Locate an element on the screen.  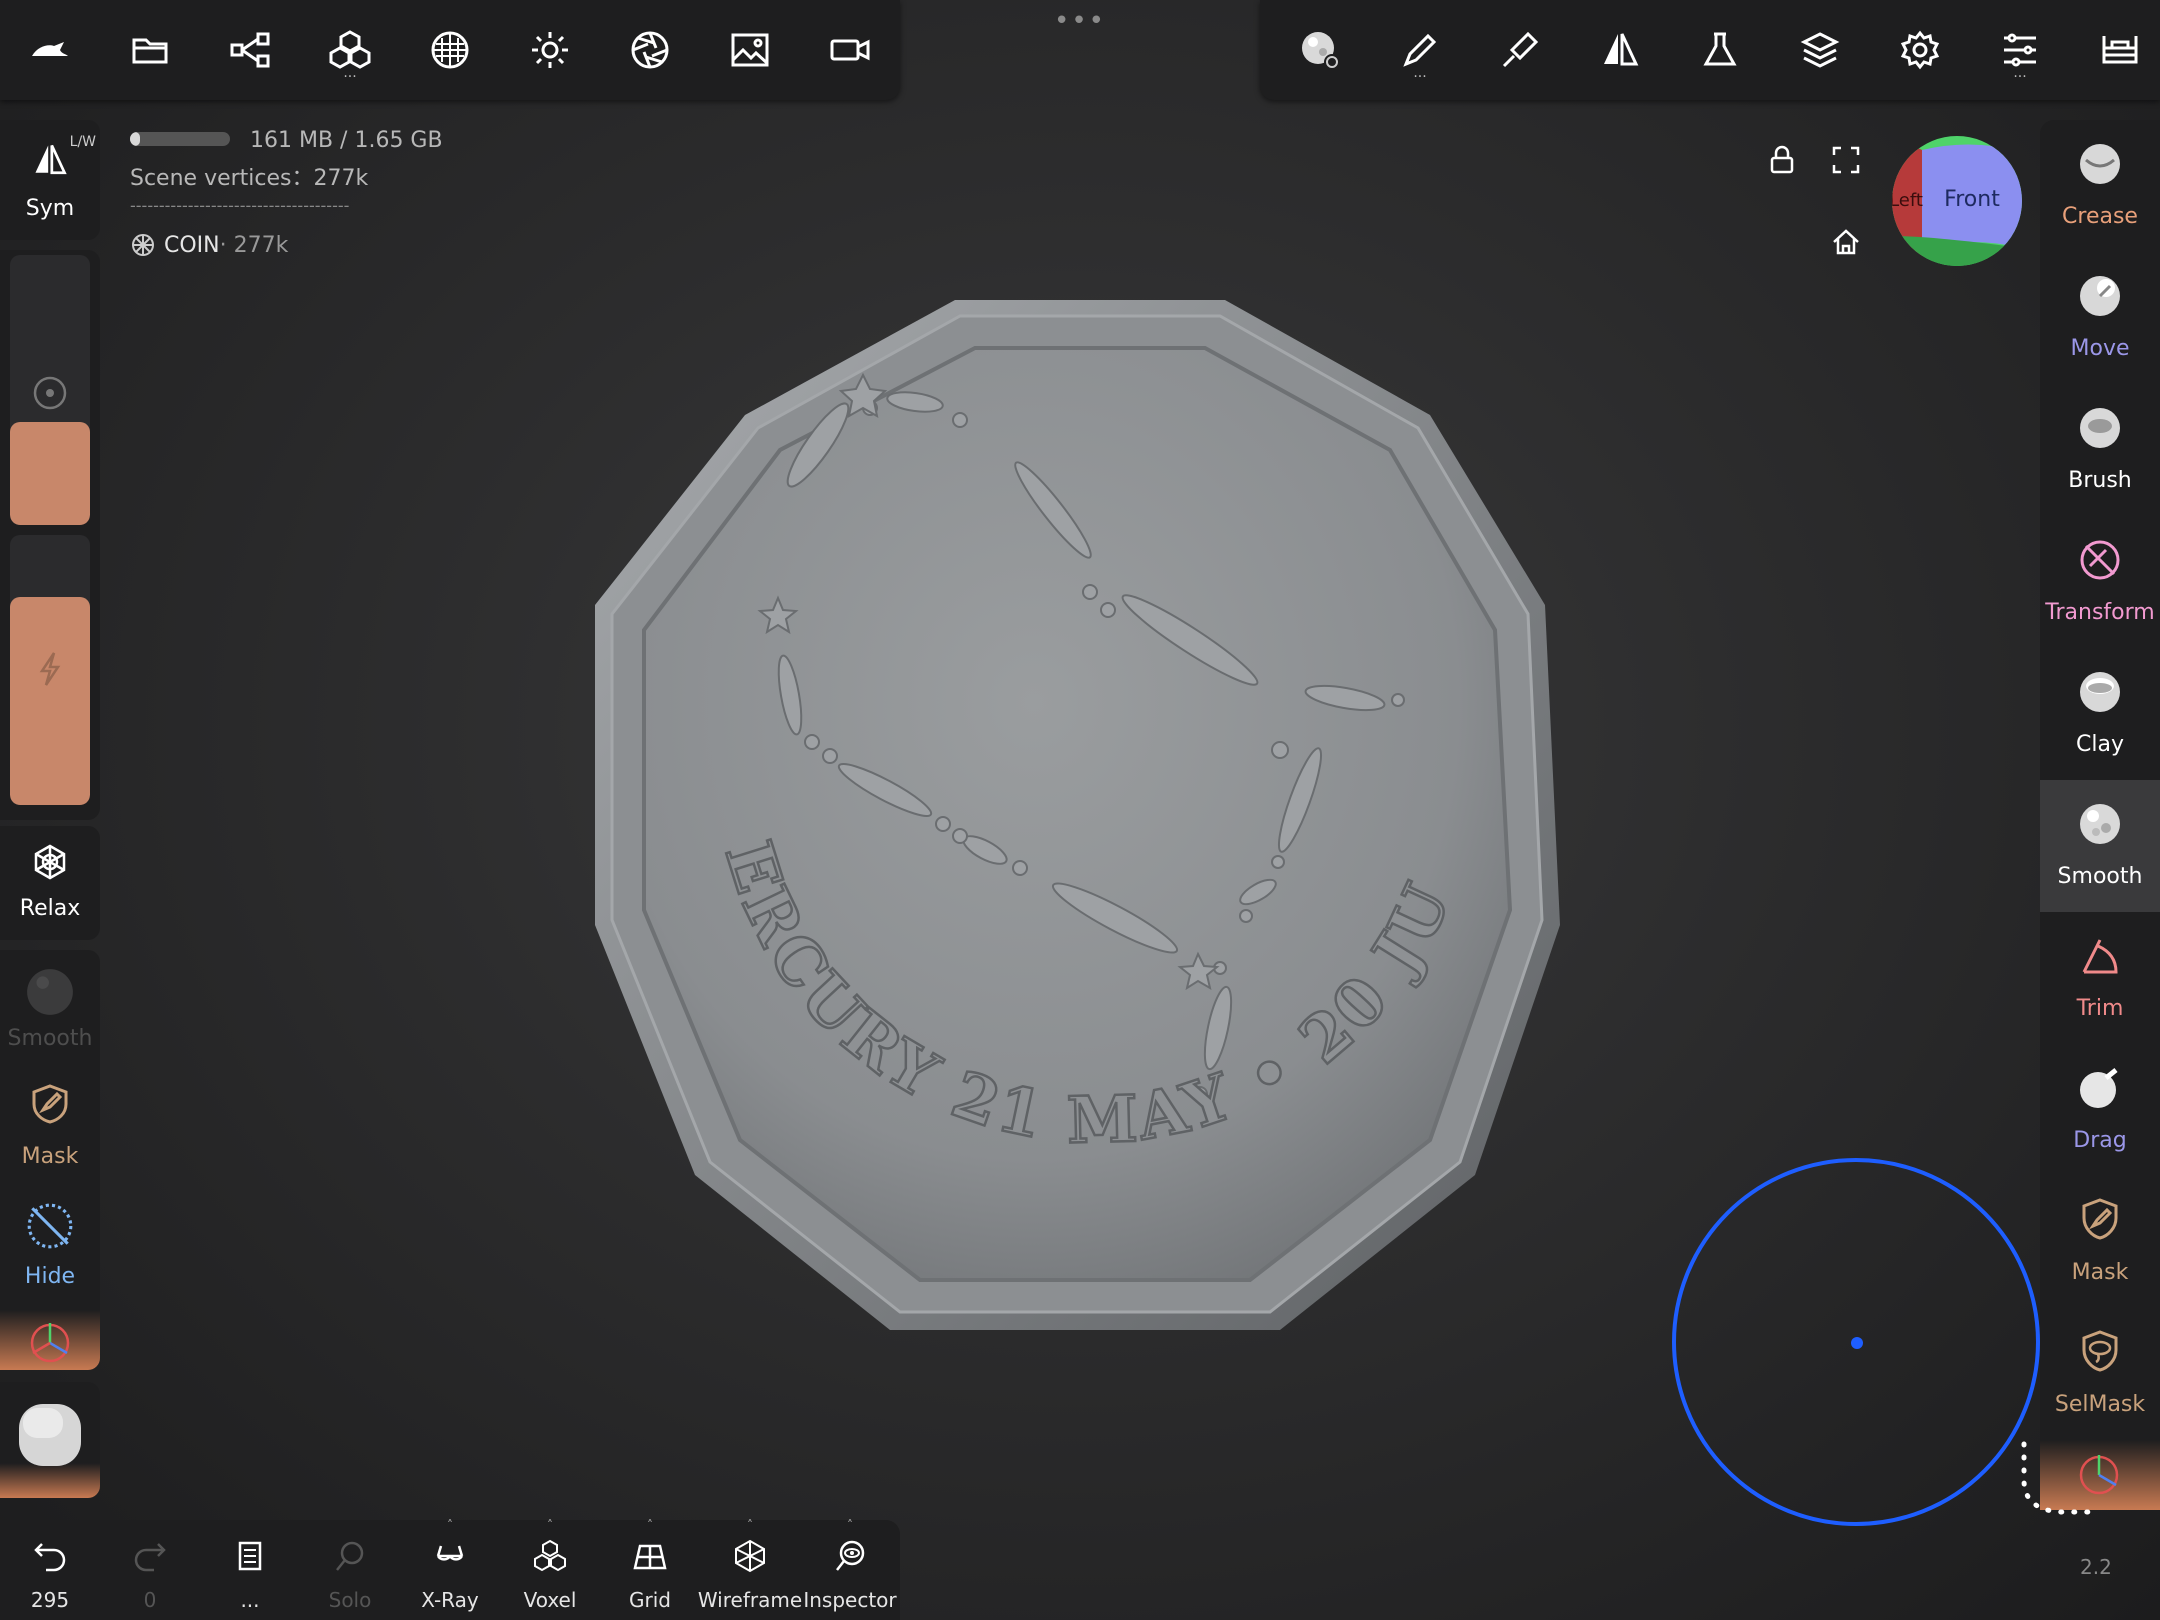
relax-button: Relax is located at coordinates (50, 883).